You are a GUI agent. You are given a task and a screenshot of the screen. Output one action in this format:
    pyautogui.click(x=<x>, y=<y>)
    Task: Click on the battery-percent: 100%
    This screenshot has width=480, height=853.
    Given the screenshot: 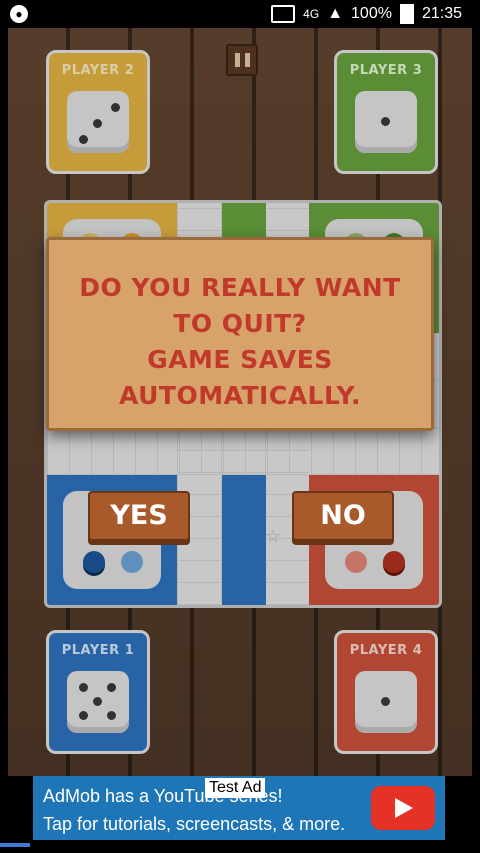 What is the action you would take?
    pyautogui.click(x=371, y=13)
    